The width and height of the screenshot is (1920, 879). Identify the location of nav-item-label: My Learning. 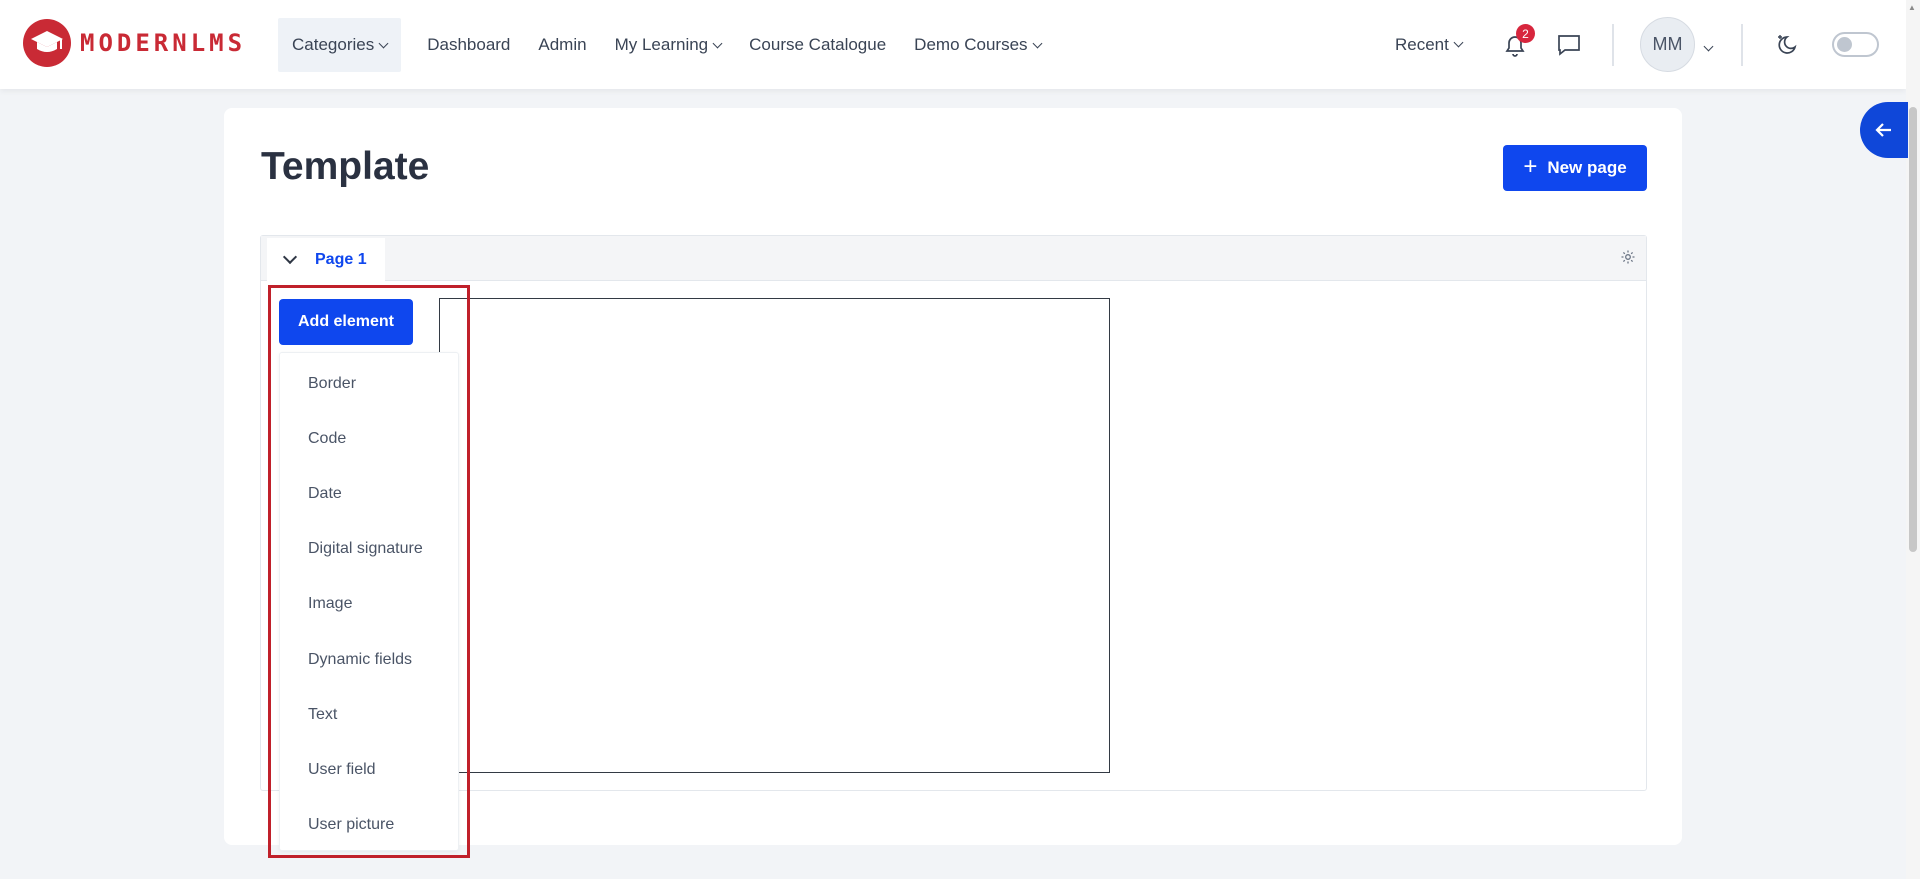
(661, 44).